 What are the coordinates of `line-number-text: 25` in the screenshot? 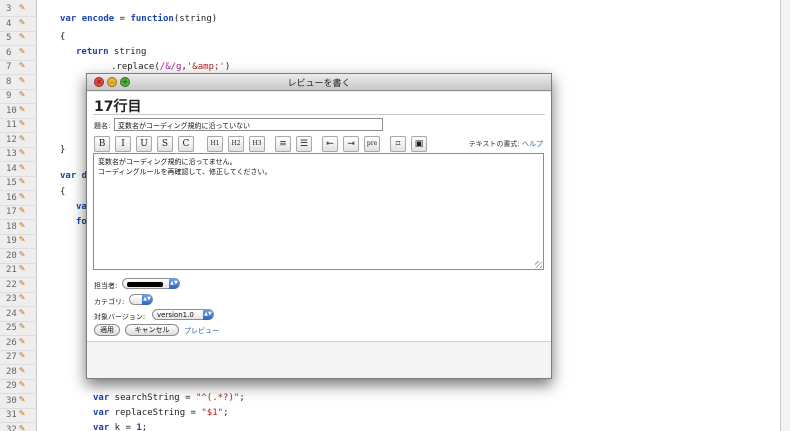 It's located at (11, 328).